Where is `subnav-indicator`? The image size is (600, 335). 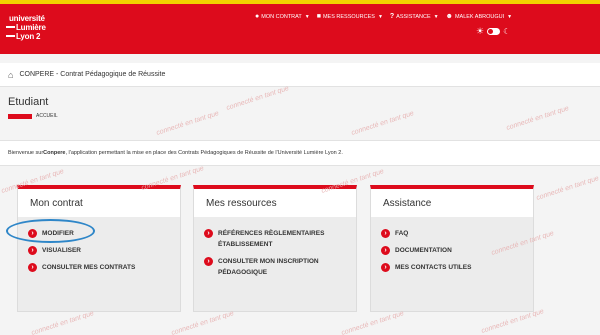
subnav-indicator is located at coordinates (20, 116).